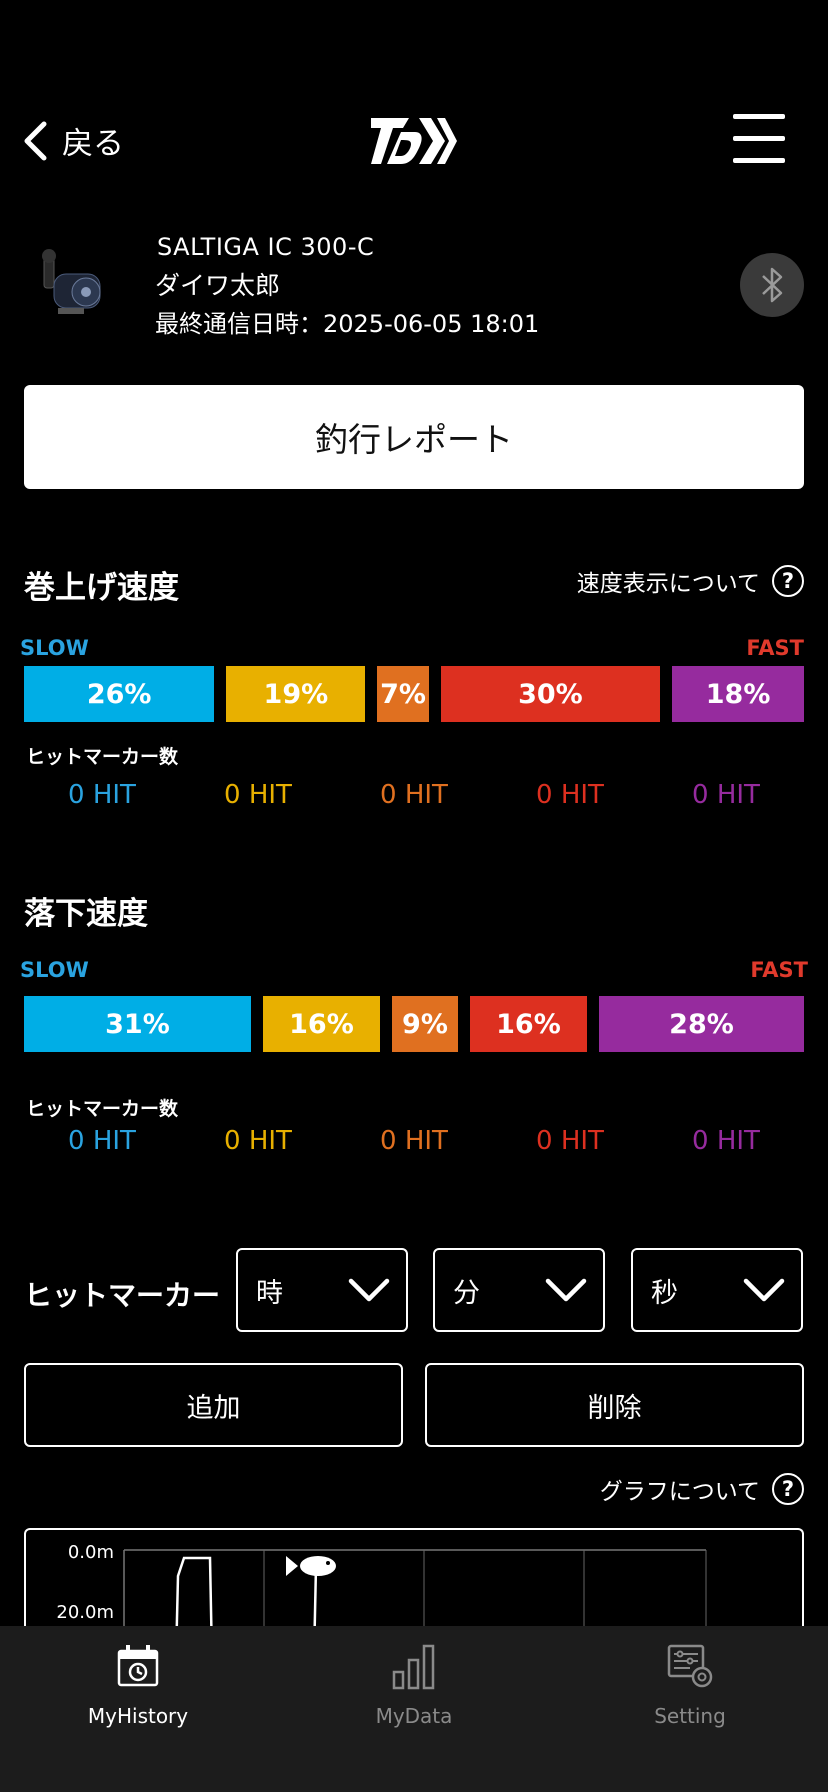  I want to click on winding-segment: 18%, so click(738, 694).